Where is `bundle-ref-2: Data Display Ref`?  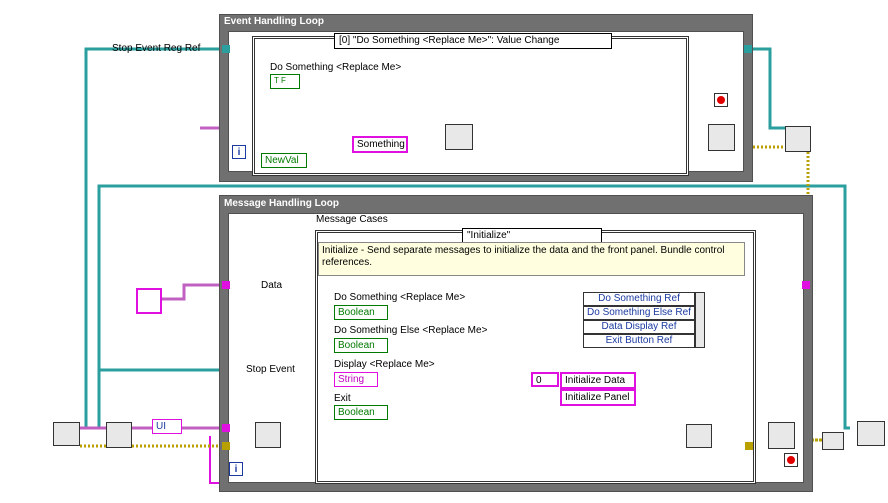
bundle-ref-2: Data Display Ref is located at coordinates (639, 327).